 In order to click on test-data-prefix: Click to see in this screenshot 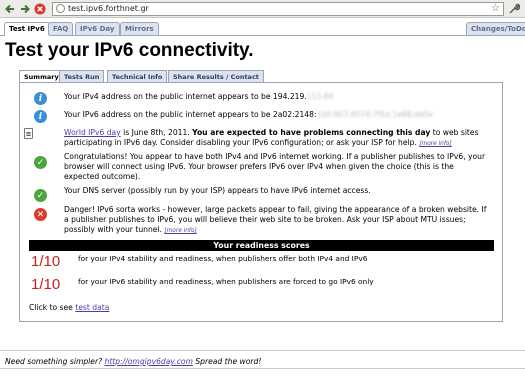, I will do `click(52, 307)`.